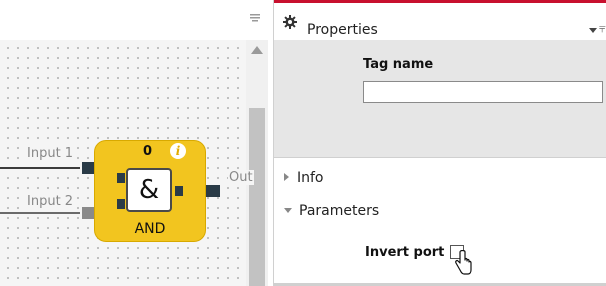 This screenshot has height=286, width=606. Describe the element at coordinates (286, 177) in the screenshot. I see `chevron-right-icon` at that location.